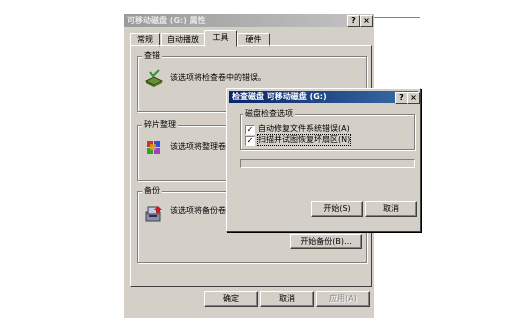 This screenshot has height=330, width=506. I want to click on disk-check-icon, so click(154, 78).